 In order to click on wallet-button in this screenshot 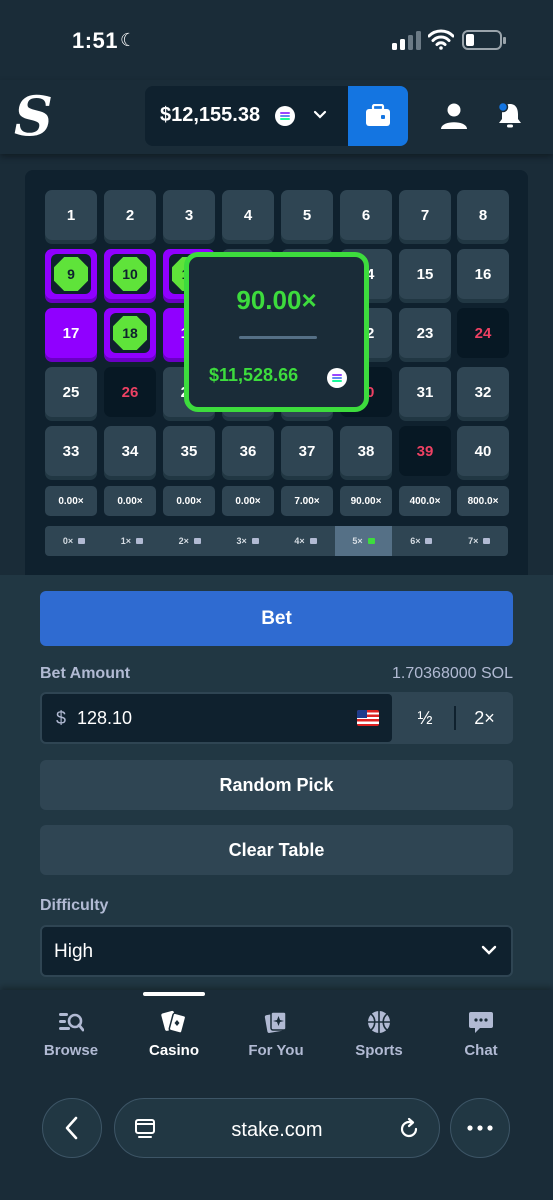, I will do `click(378, 116)`.